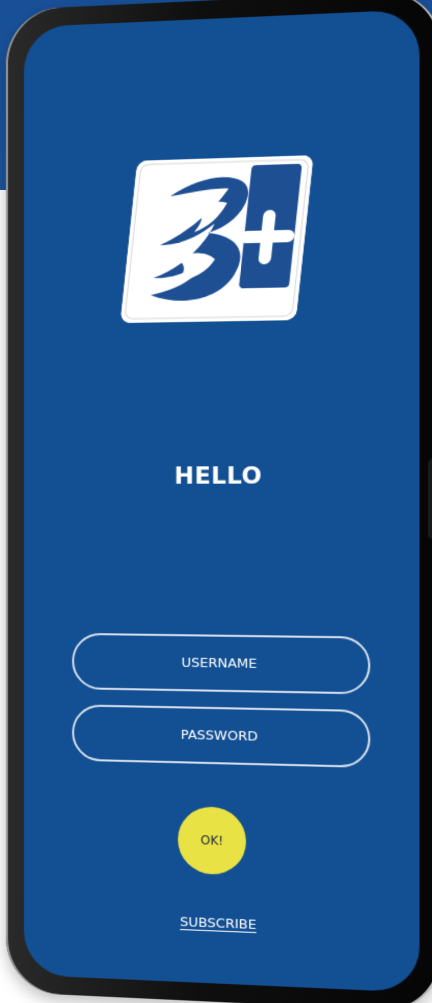  I want to click on side-button, so click(430, 499).